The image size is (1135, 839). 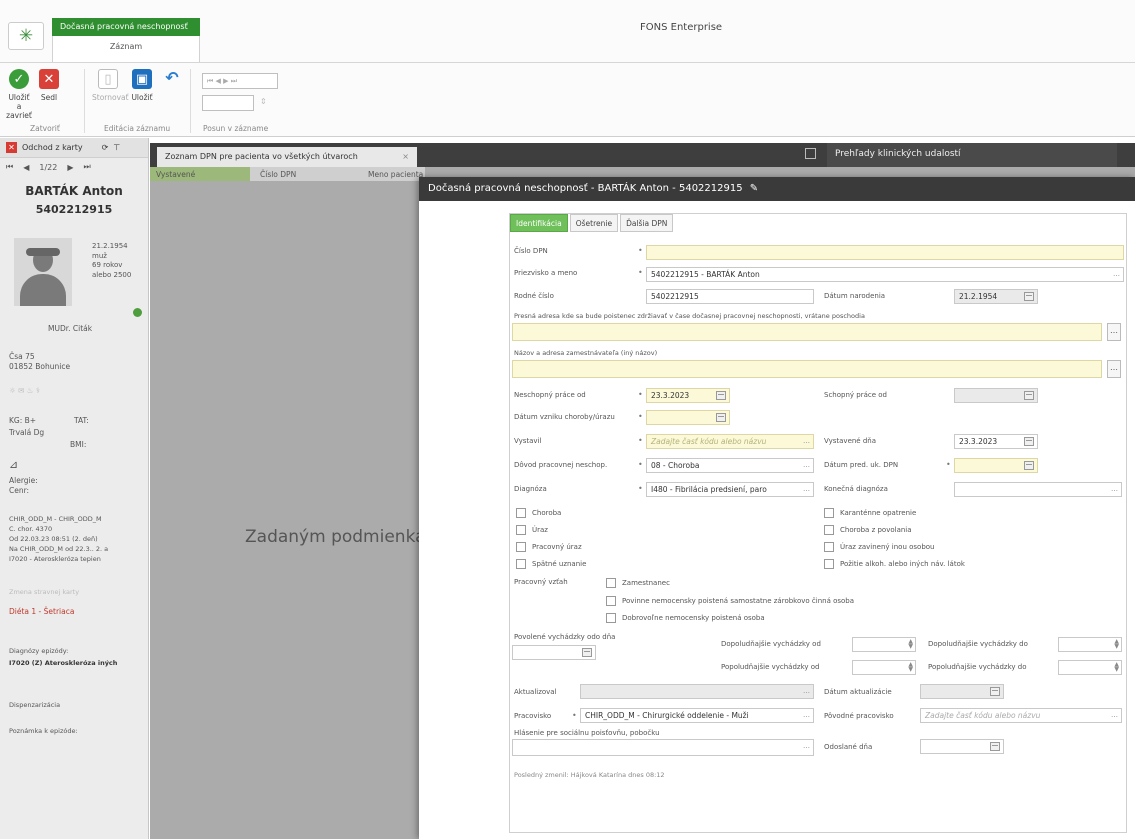 What do you see at coordinates (532, 530) in the screenshot?
I see `checkbox-injury: Úraz` at bounding box center [532, 530].